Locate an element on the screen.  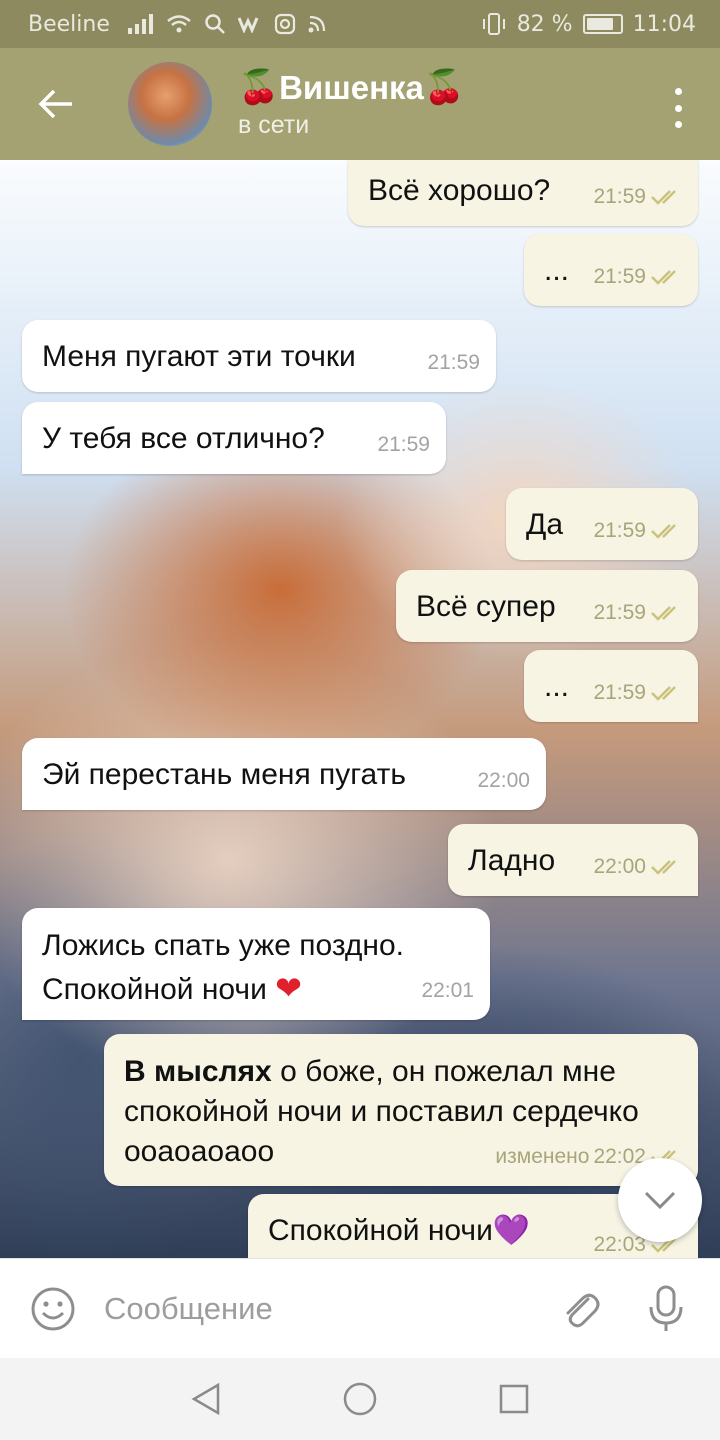
system-nav-bar is located at coordinates (360, 1399).